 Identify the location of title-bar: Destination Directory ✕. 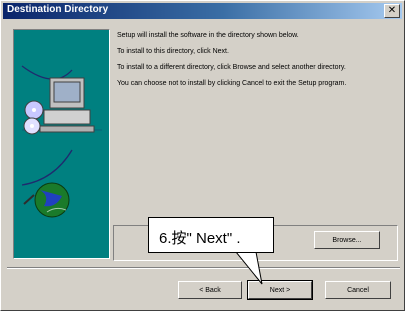
(202, 11).